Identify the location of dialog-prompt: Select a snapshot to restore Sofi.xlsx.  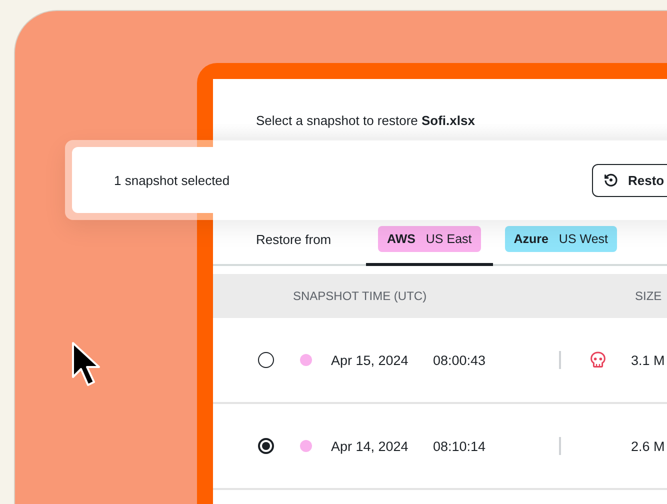
(365, 120).